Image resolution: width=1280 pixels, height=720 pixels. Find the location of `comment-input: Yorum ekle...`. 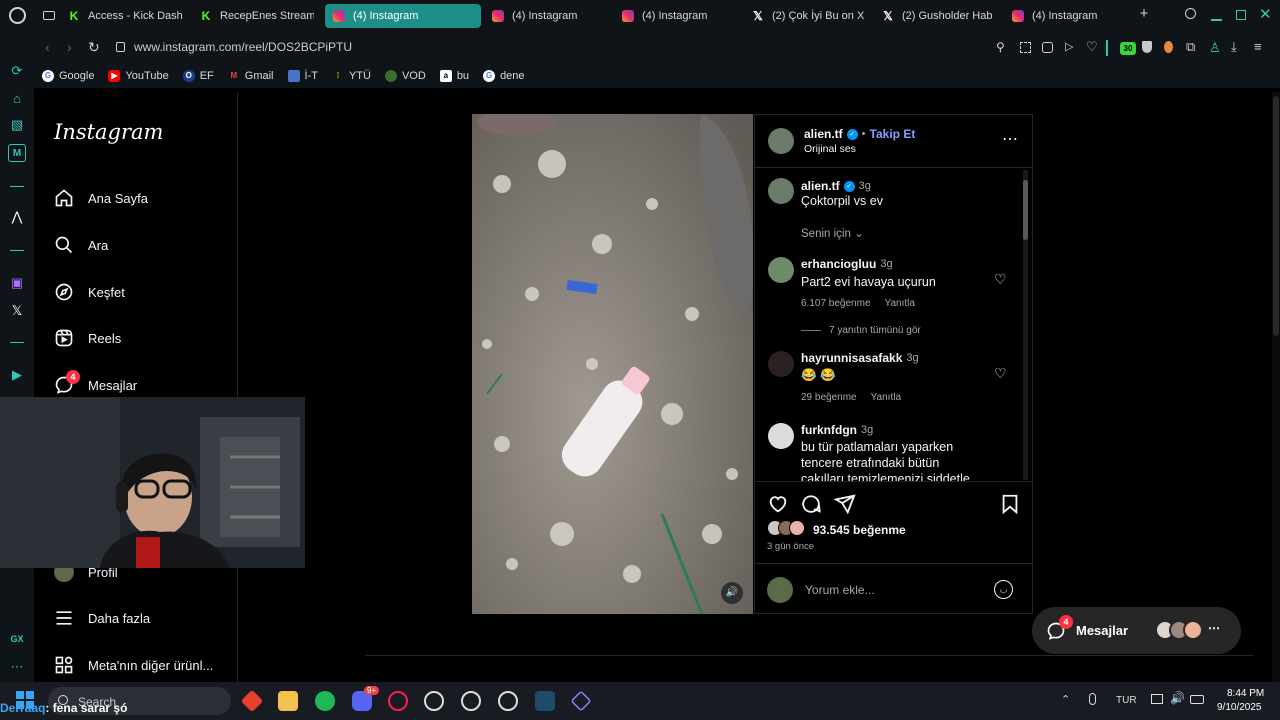

comment-input: Yorum ekle... is located at coordinates (840, 590).